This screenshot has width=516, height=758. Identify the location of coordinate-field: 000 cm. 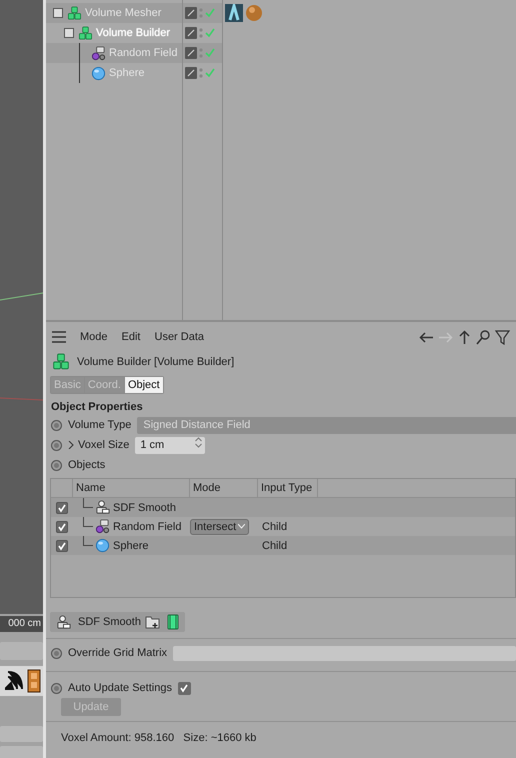
(21, 624).